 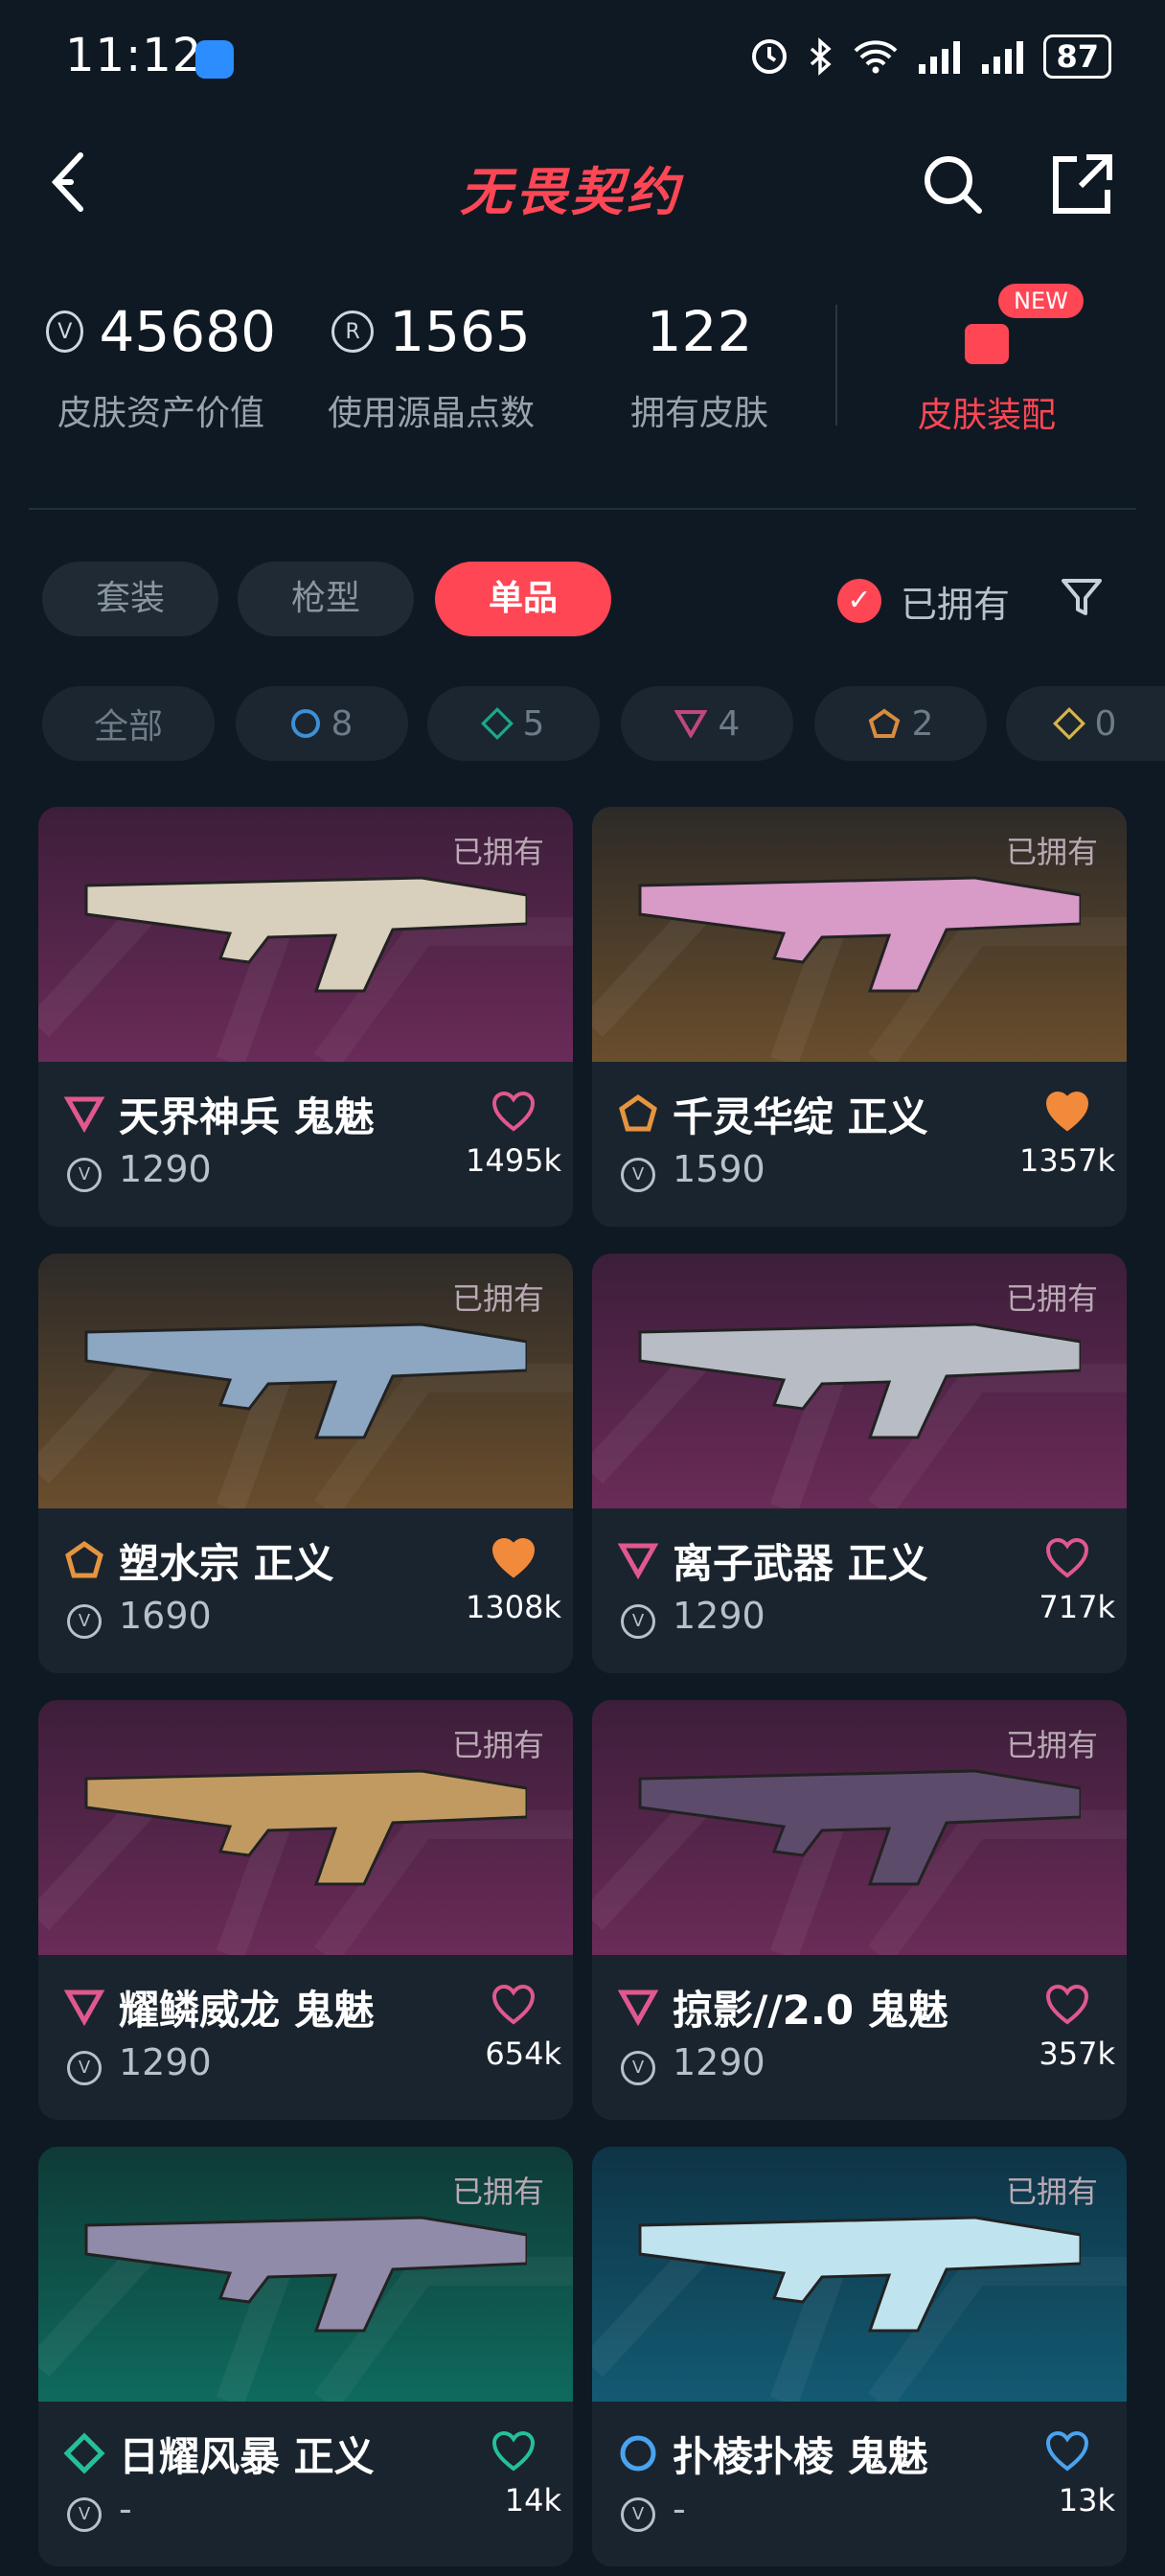 I want to click on skin-card: 已拥有 塑水宗 正义 V 1690 1308k, so click(x=305, y=1463).